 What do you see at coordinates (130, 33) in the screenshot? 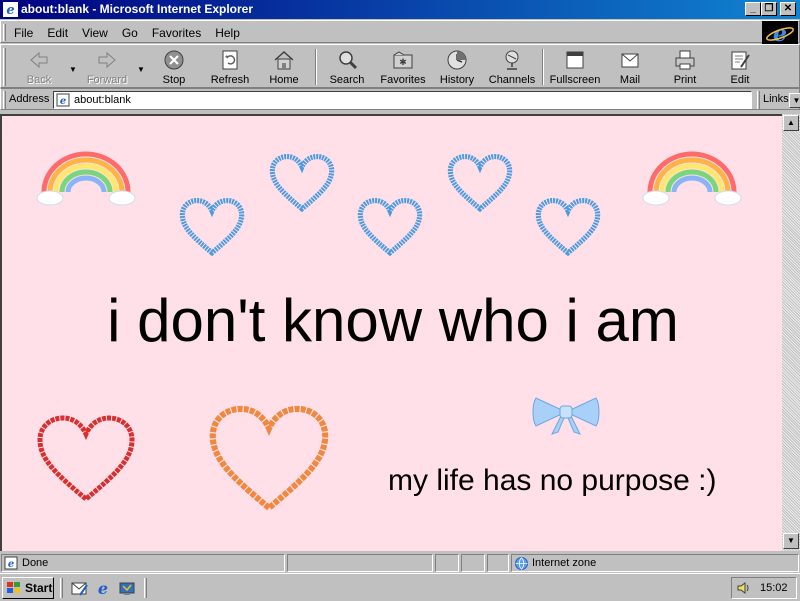
I see `menu-go: Go` at bounding box center [130, 33].